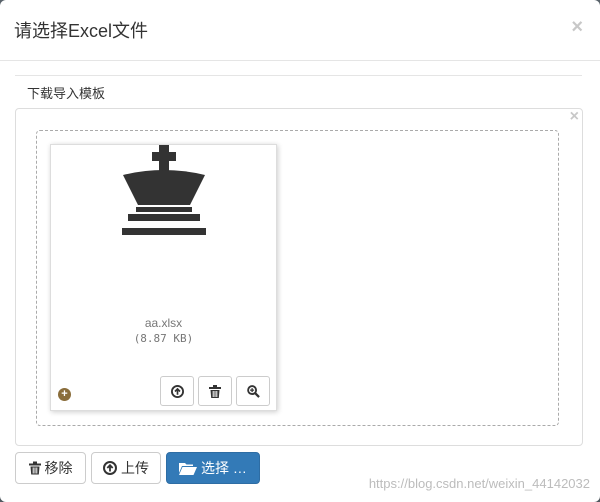 Image resolution: width=600 pixels, height=502 pixels. I want to click on upload-file-button, so click(177, 391).